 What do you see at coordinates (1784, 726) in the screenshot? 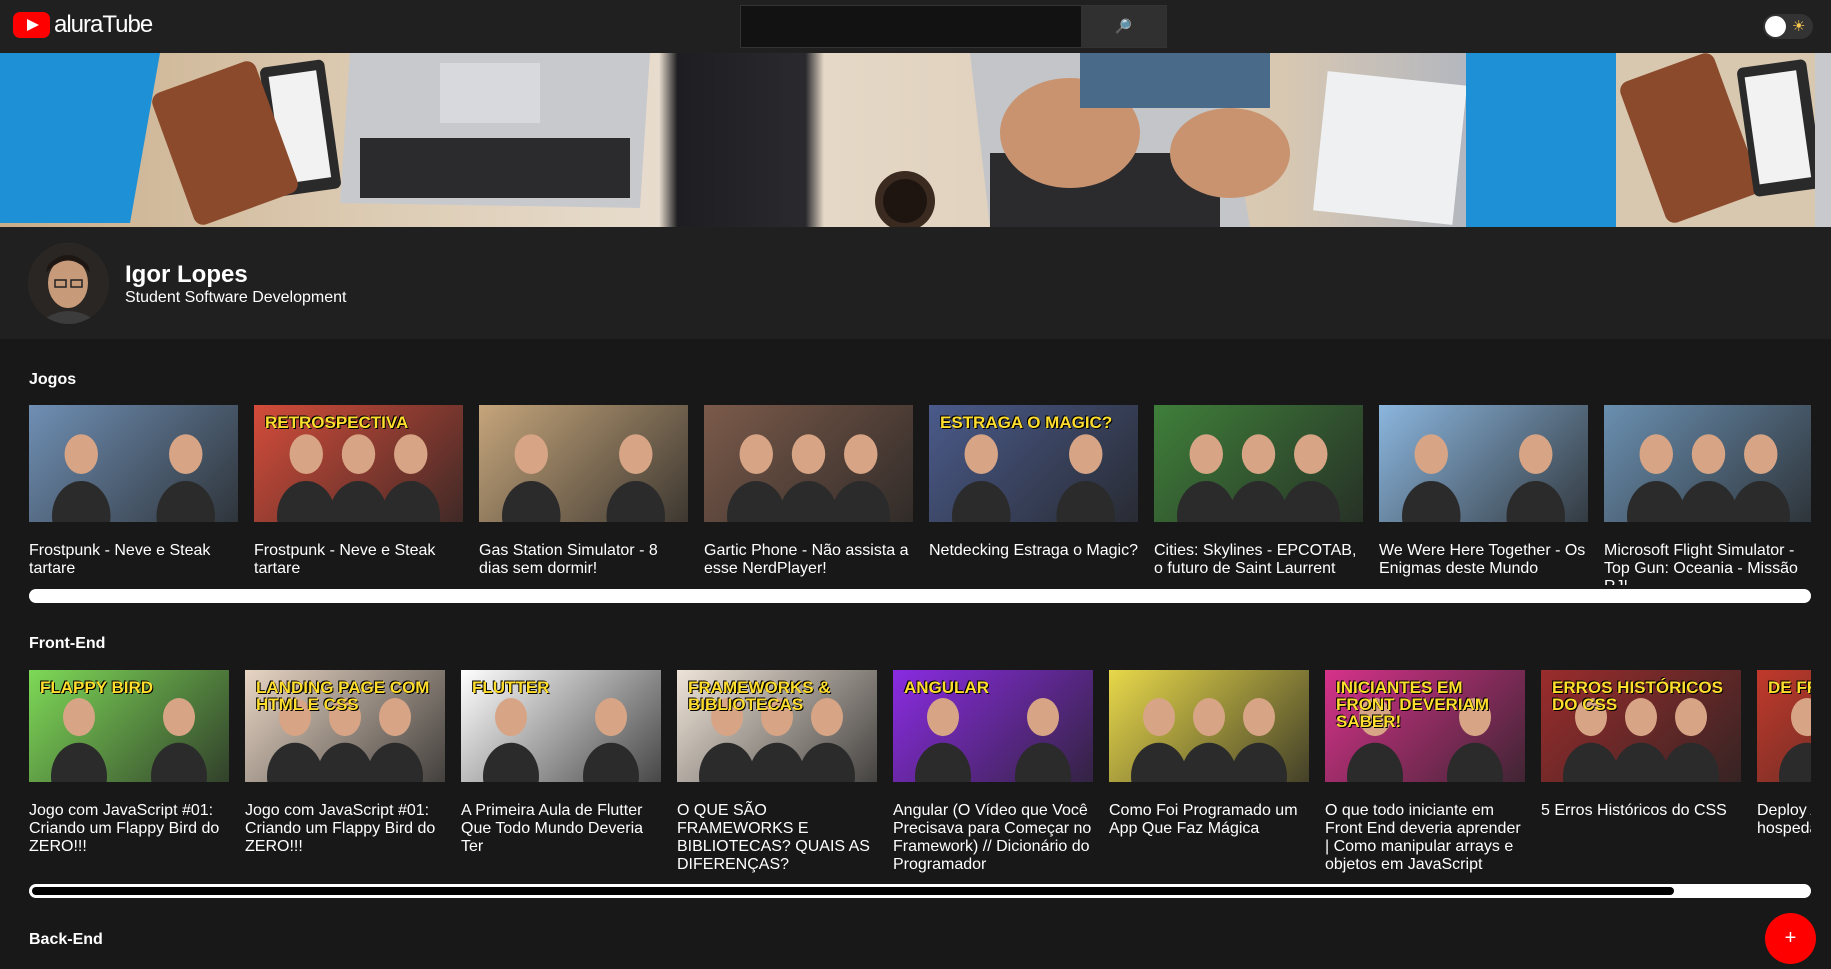
I see `video-thumbnail: DE FRON VE` at bounding box center [1784, 726].